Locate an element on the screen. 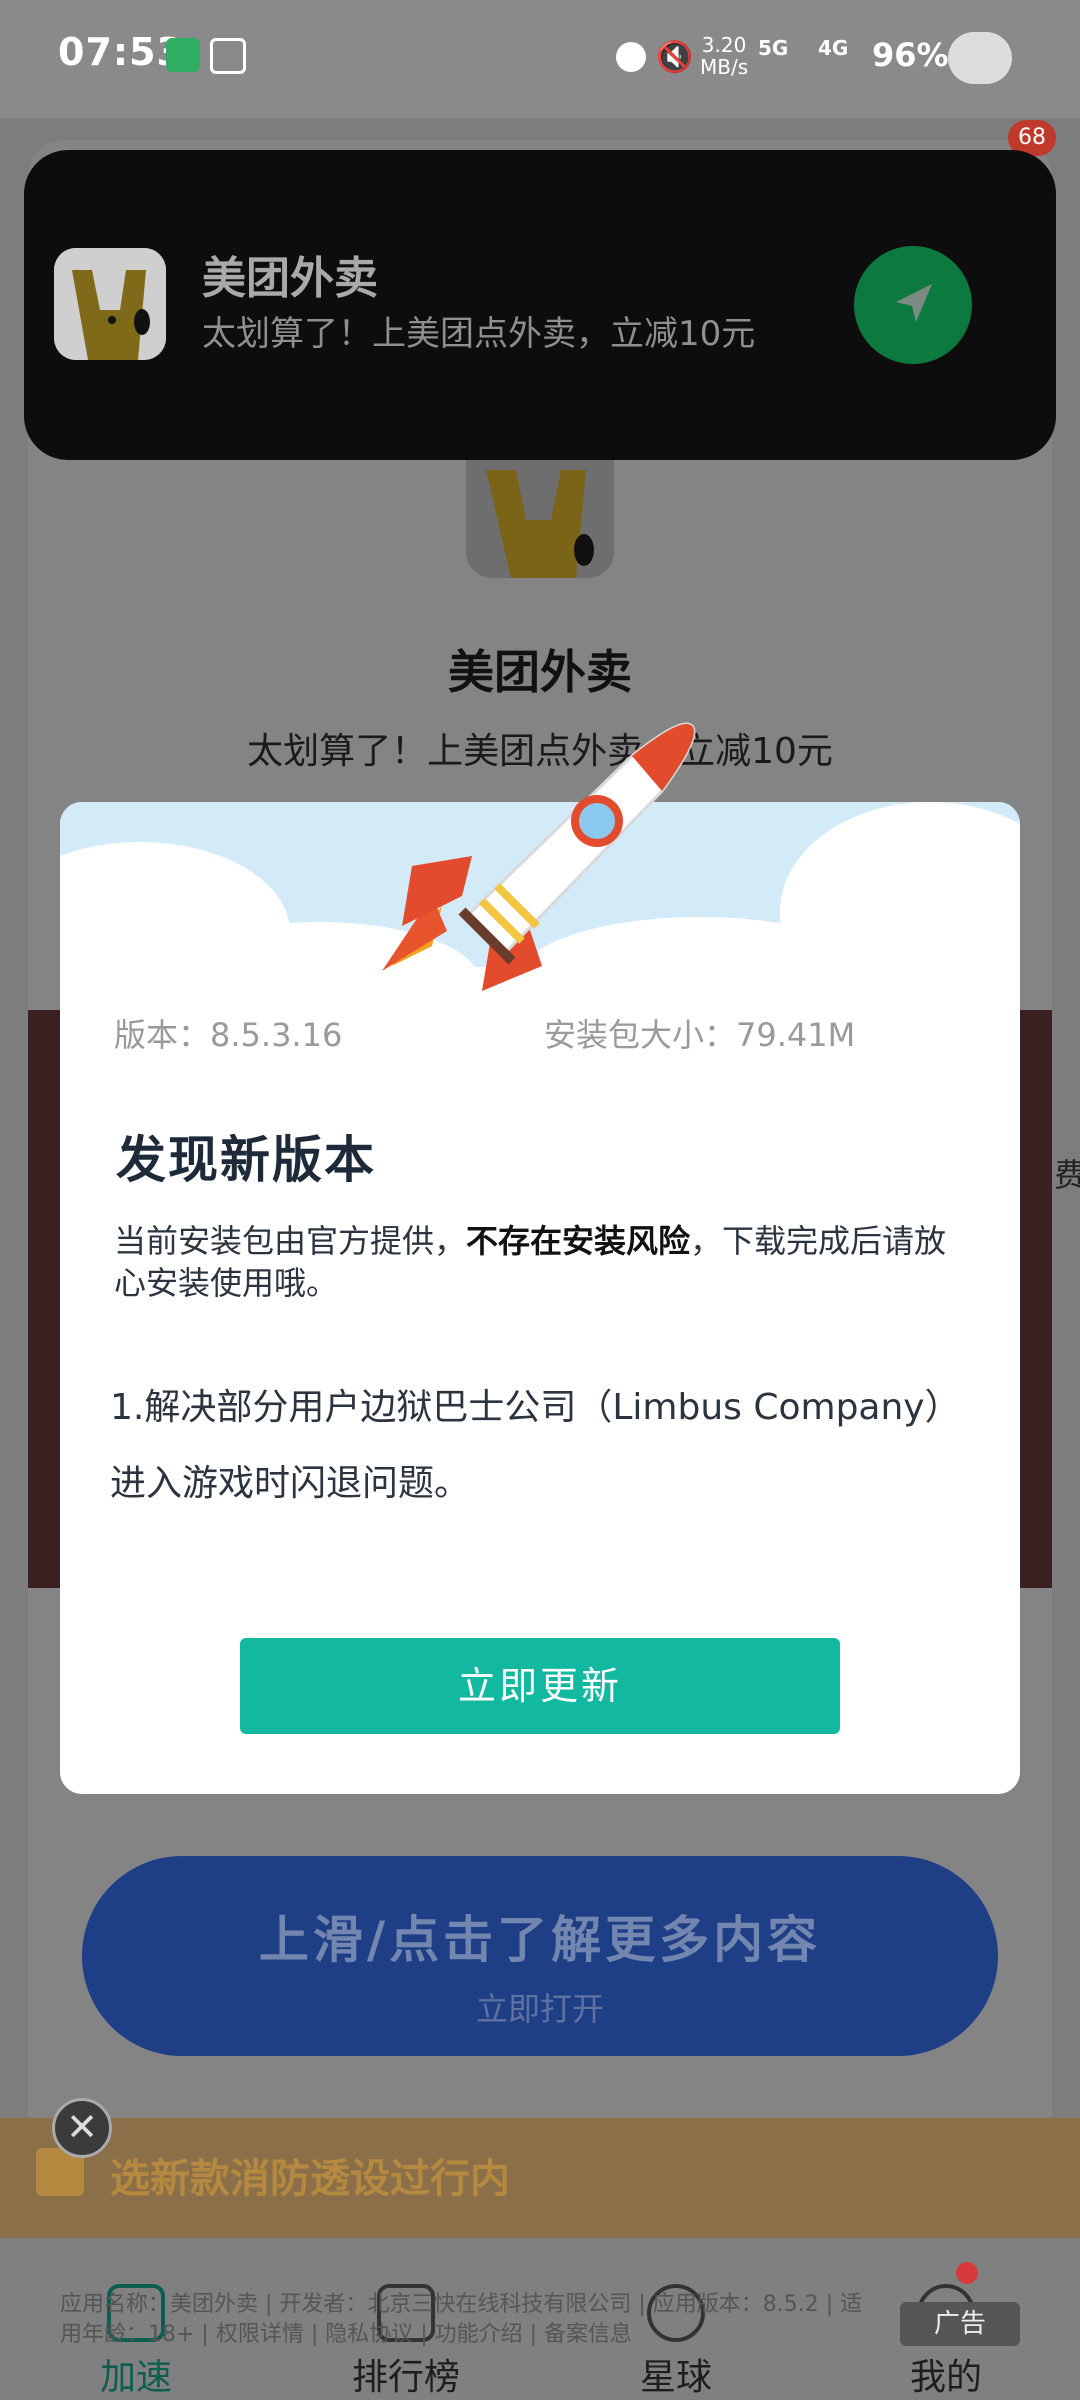  ad-label: 广告 is located at coordinates (960, 2324).